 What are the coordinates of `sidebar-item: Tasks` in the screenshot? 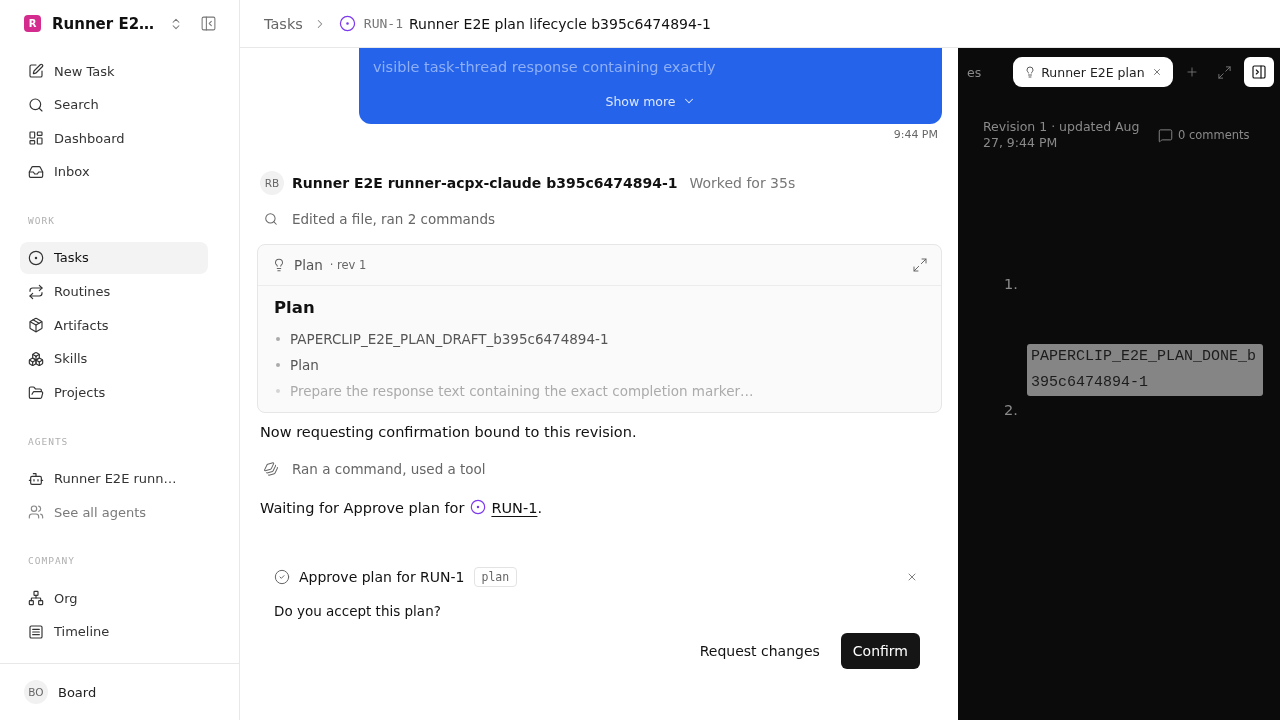 It's located at (114, 257).